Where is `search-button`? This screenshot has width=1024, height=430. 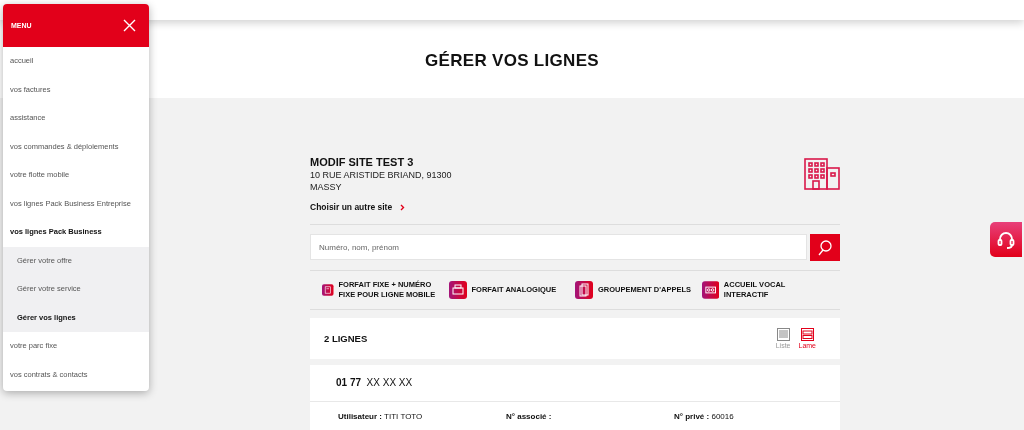 search-button is located at coordinates (825, 247).